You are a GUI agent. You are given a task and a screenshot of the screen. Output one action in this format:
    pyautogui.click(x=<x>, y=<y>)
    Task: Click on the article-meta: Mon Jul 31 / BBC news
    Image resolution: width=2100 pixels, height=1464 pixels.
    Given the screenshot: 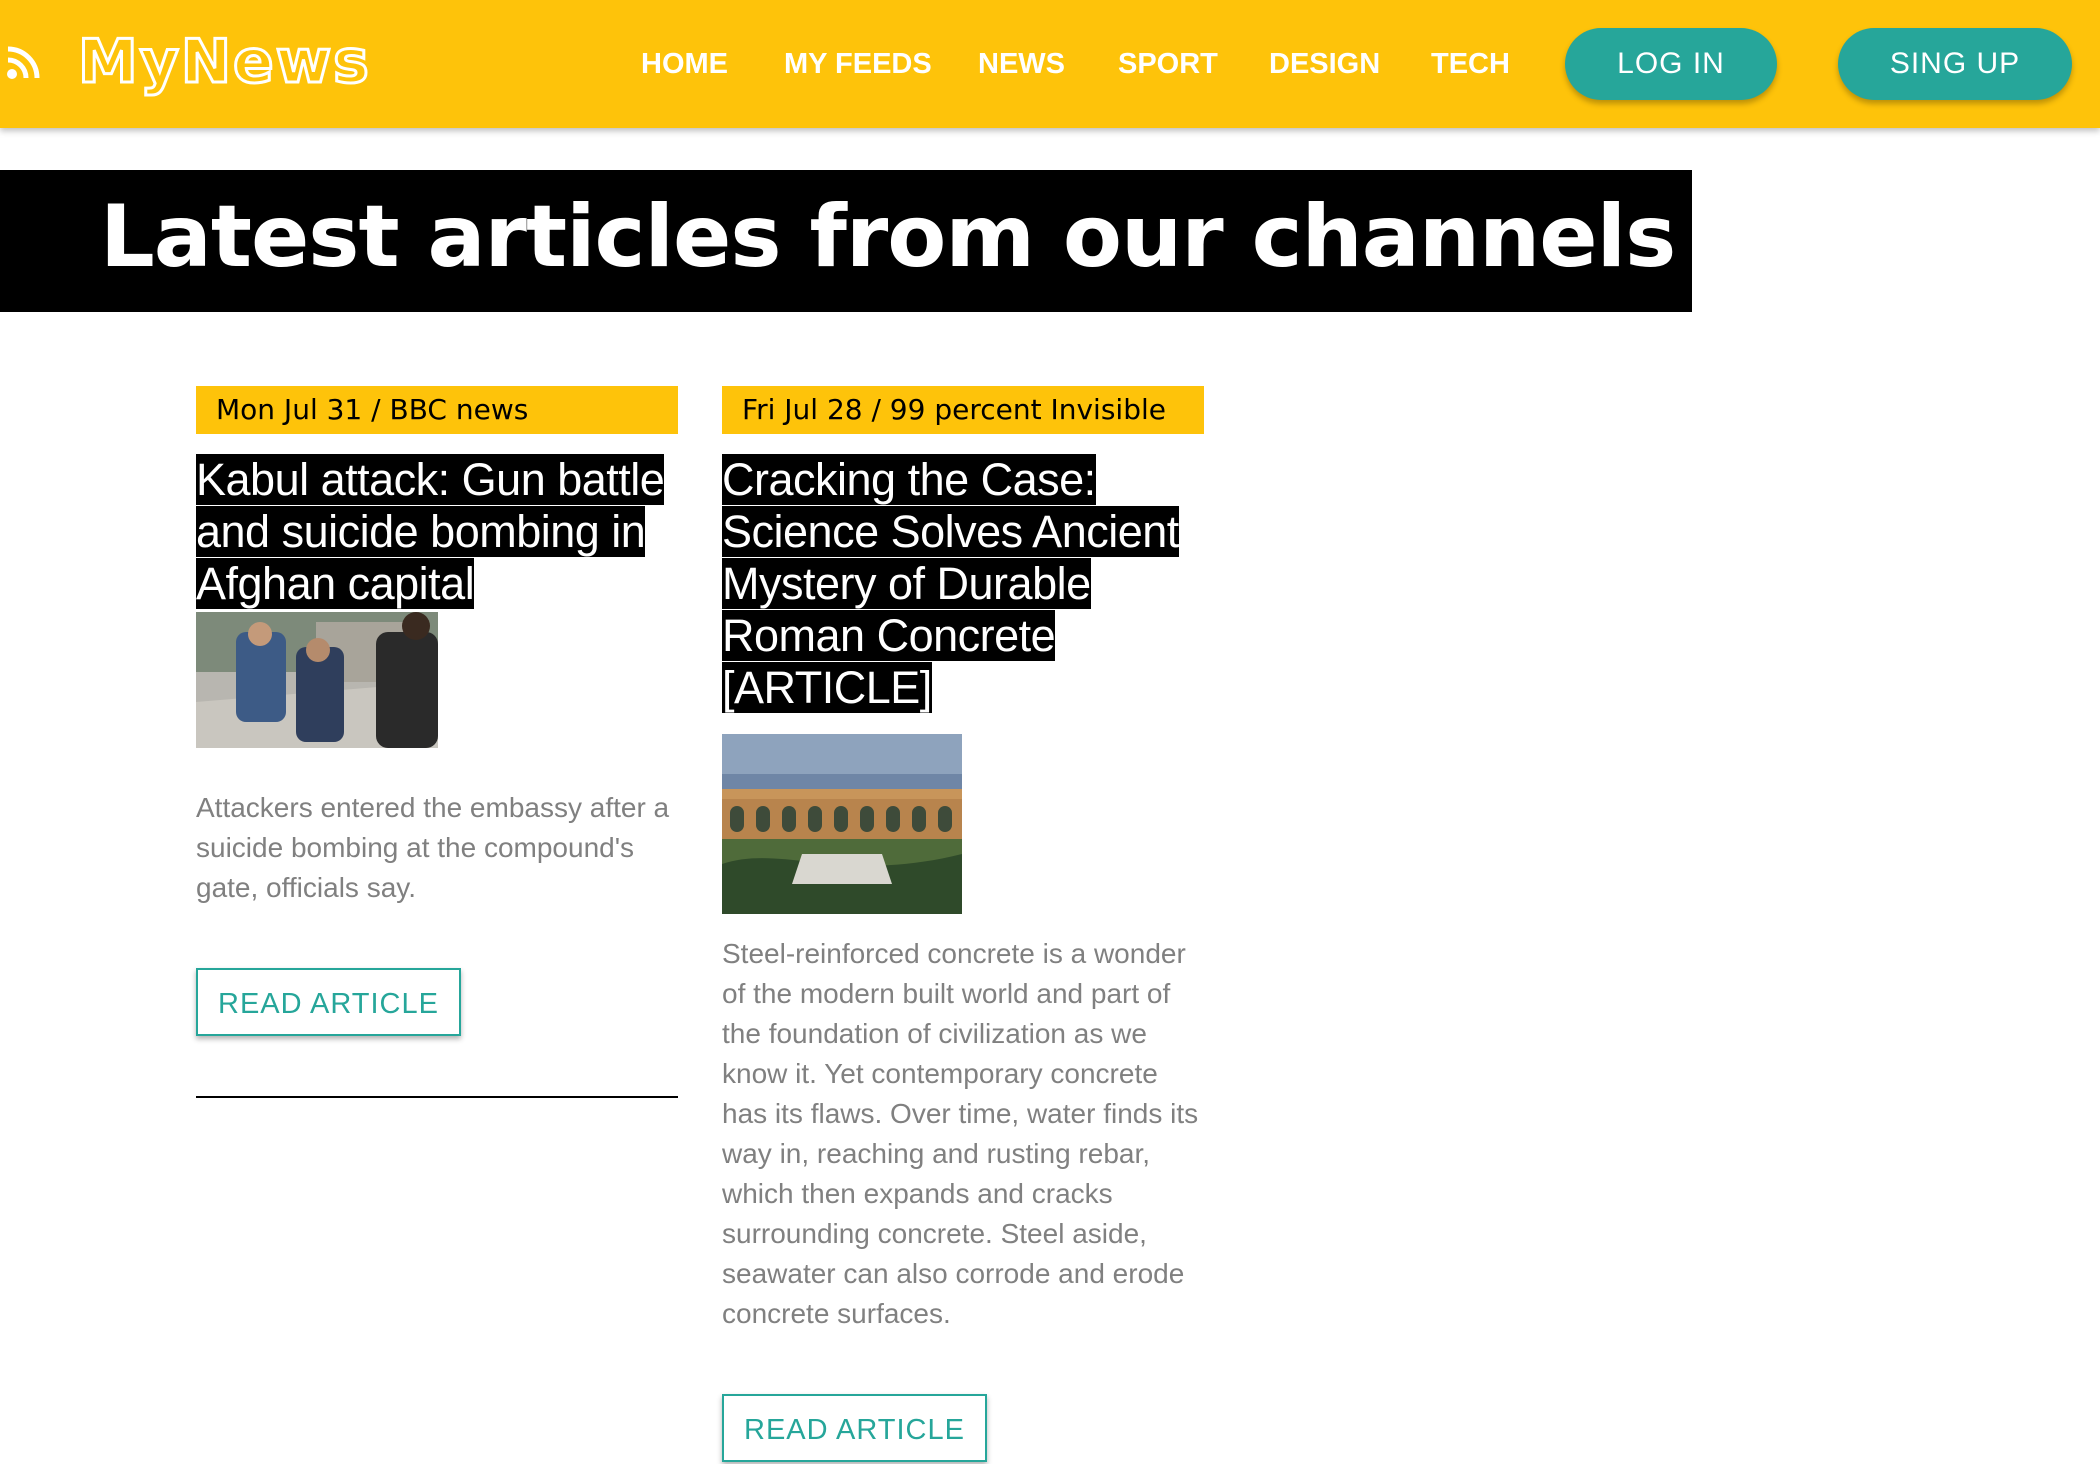 What is the action you would take?
    pyautogui.click(x=437, y=410)
    